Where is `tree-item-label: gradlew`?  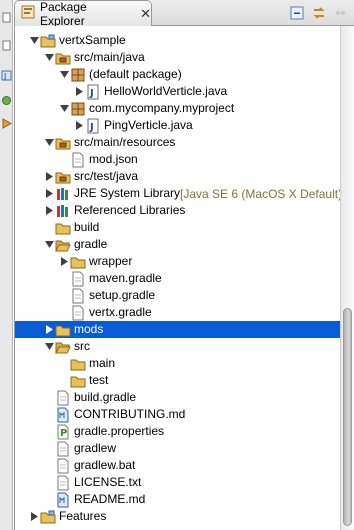 tree-item-label: gradlew is located at coordinates (95, 448).